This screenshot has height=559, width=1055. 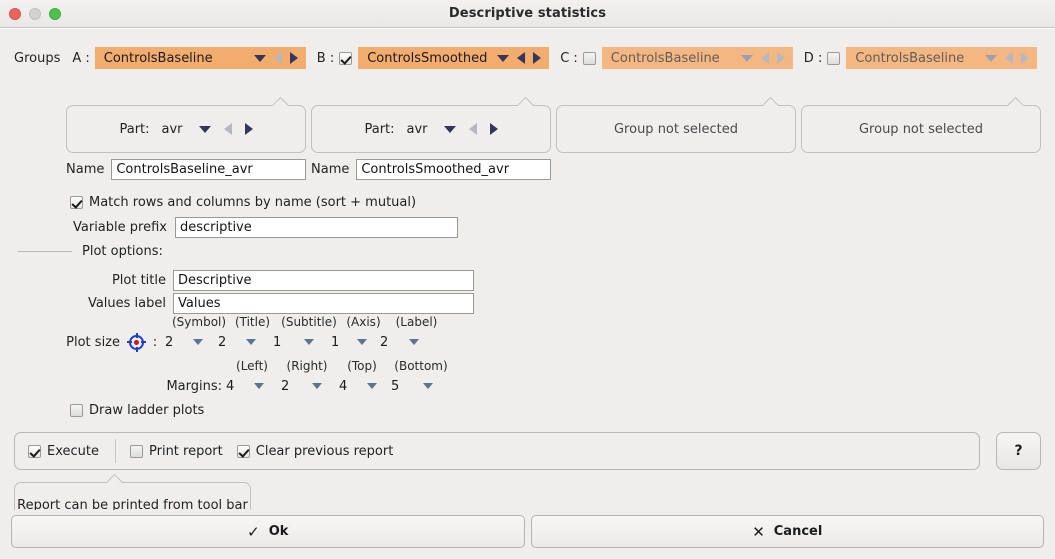 I want to click on margin-captions: (Left) (Right) (Top) (Bottom), so click(x=260, y=365).